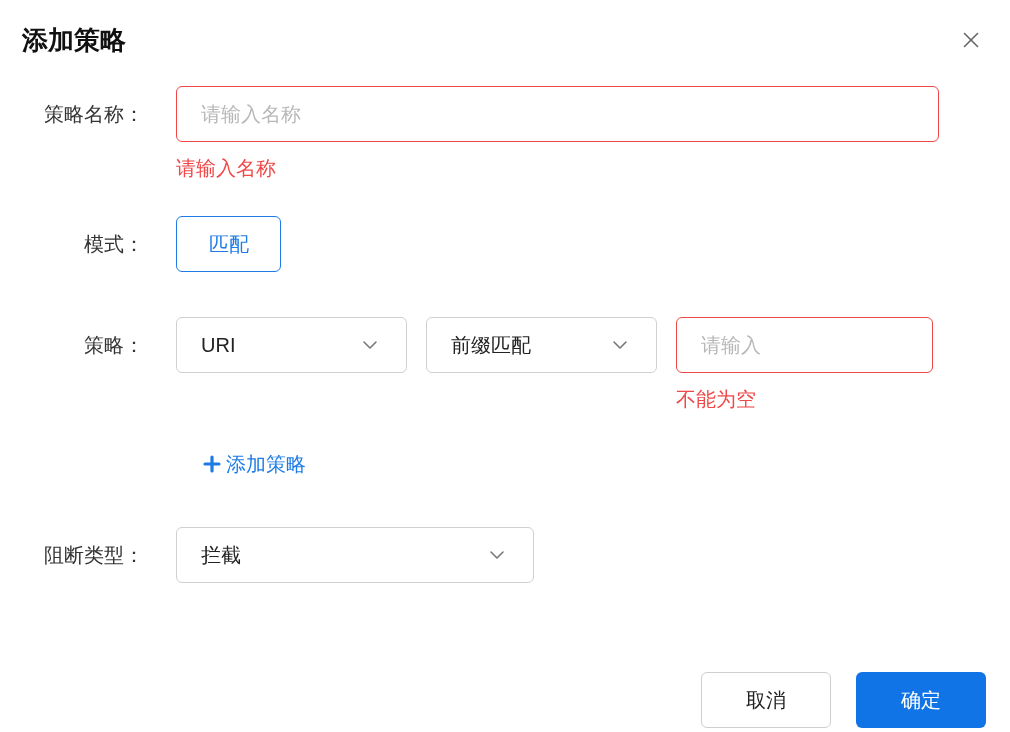 Image resolution: width=1010 pixels, height=732 pixels. I want to click on mode-option: 匹配, so click(228, 244).